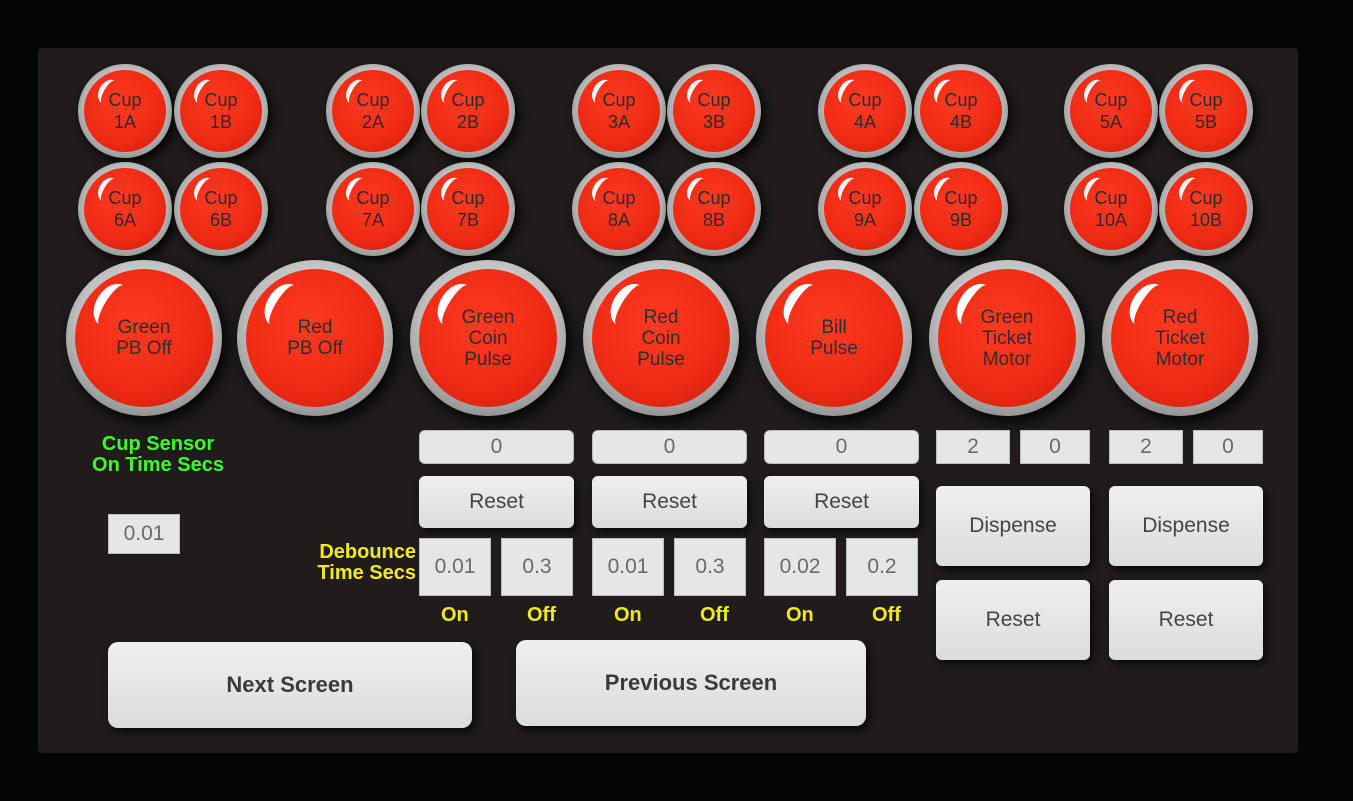 Image resolution: width=1353 pixels, height=801 pixels. What do you see at coordinates (691, 683) in the screenshot?
I see `previous-screen-button: Previous Screen` at bounding box center [691, 683].